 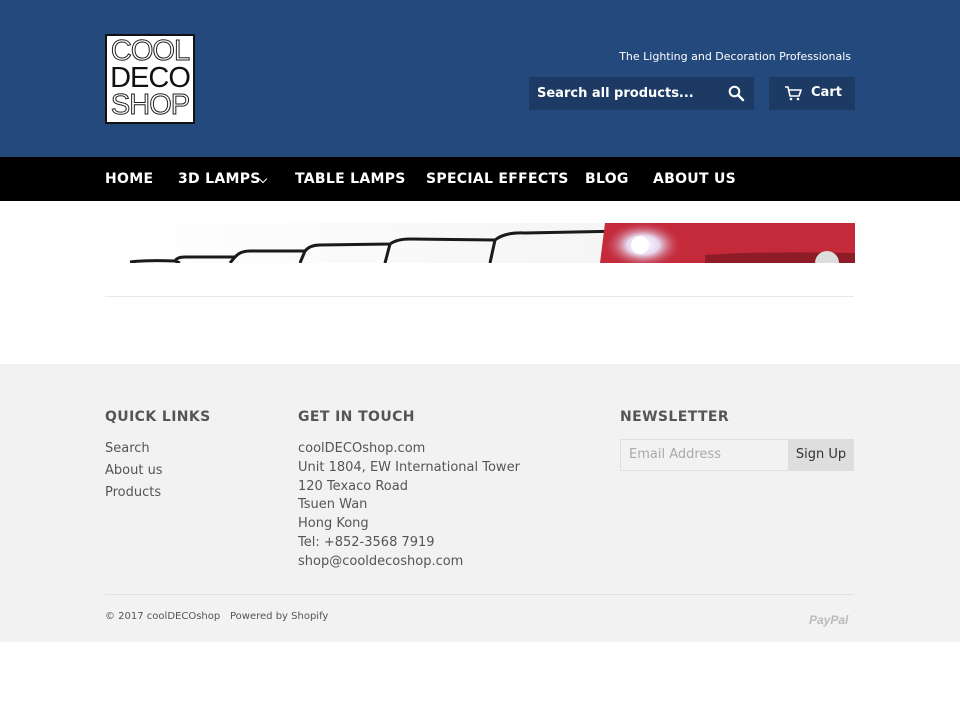 I want to click on nav-item-table-lamps: TABLE LAMPS, so click(x=350, y=179).